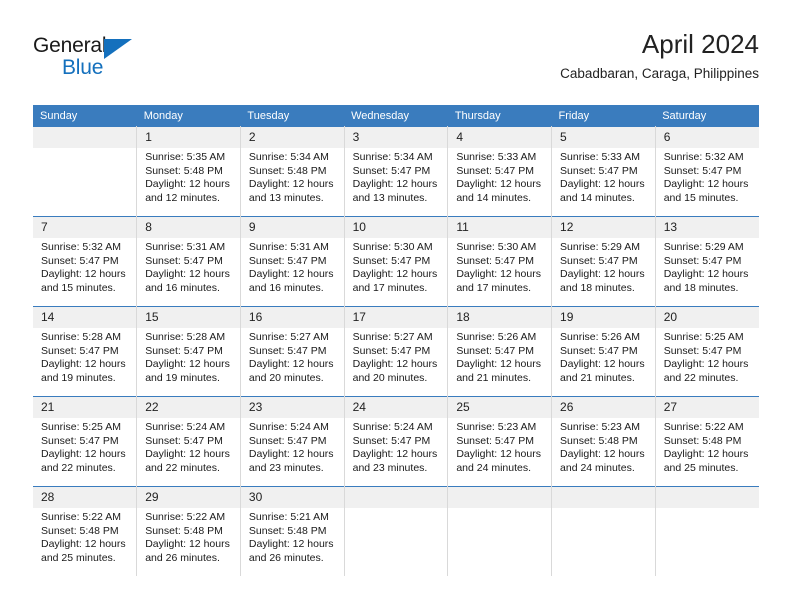  Describe the element at coordinates (188, 407) in the screenshot. I see `day-number: 22` at that location.